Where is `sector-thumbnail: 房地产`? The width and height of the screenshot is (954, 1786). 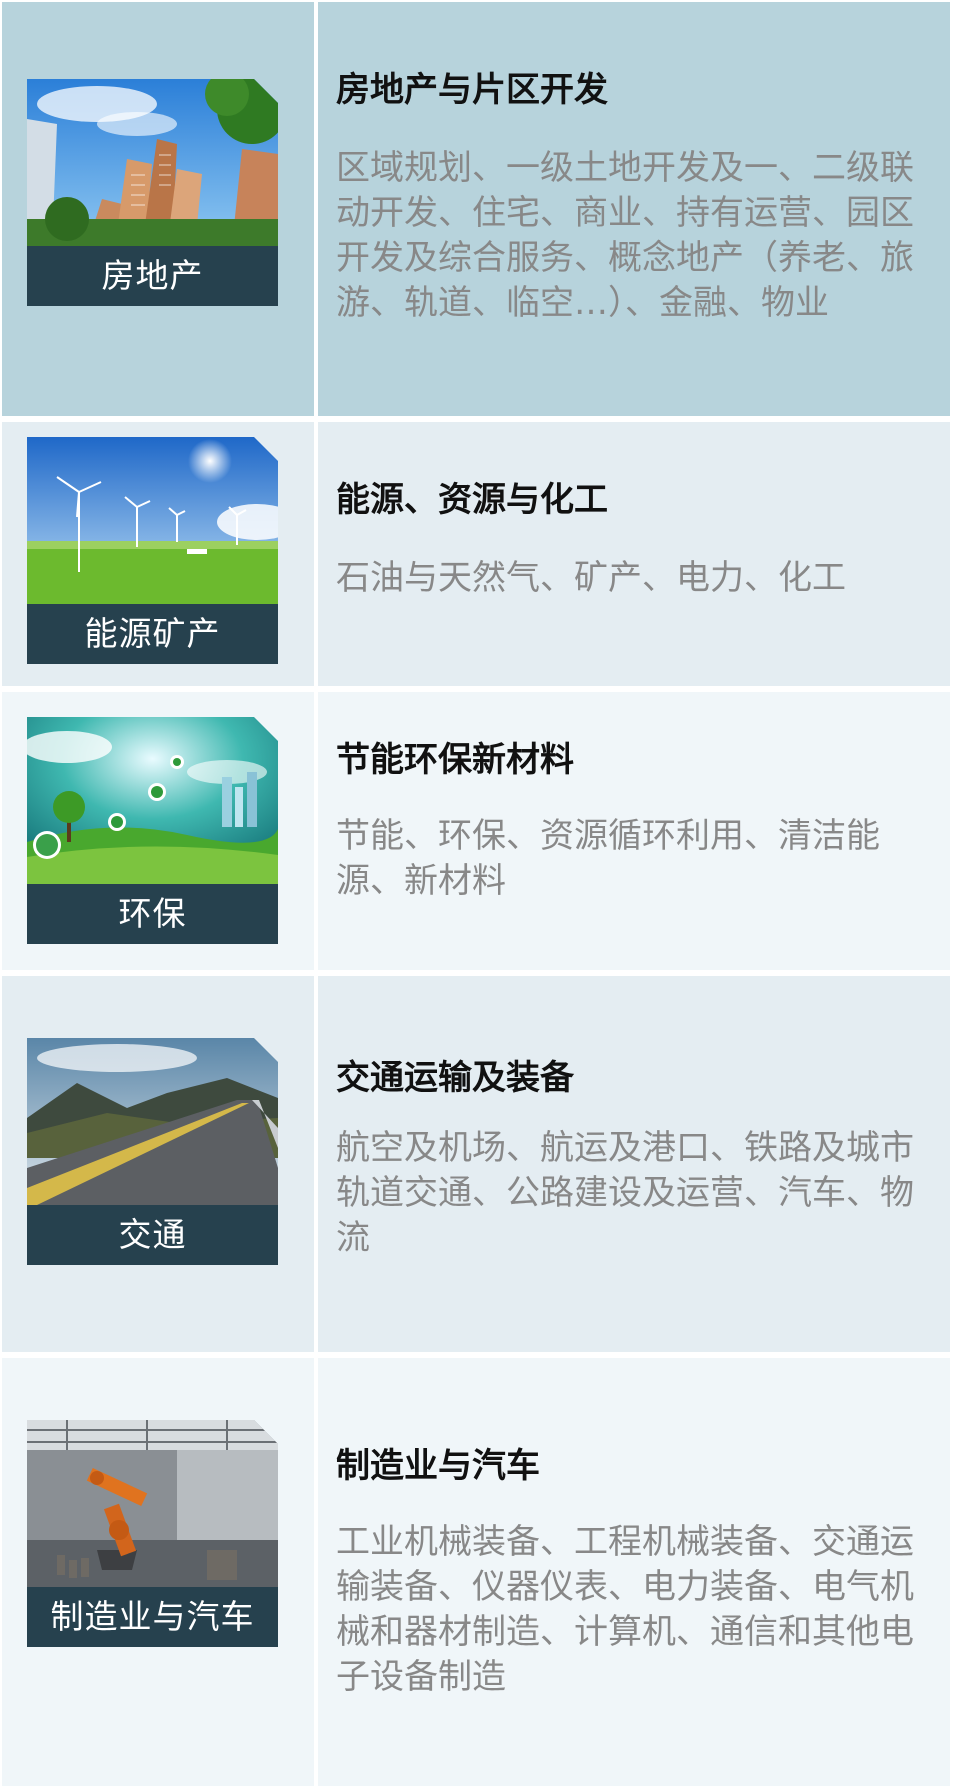
sector-thumbnail: 房地产 is located at coordinates (152, 192).